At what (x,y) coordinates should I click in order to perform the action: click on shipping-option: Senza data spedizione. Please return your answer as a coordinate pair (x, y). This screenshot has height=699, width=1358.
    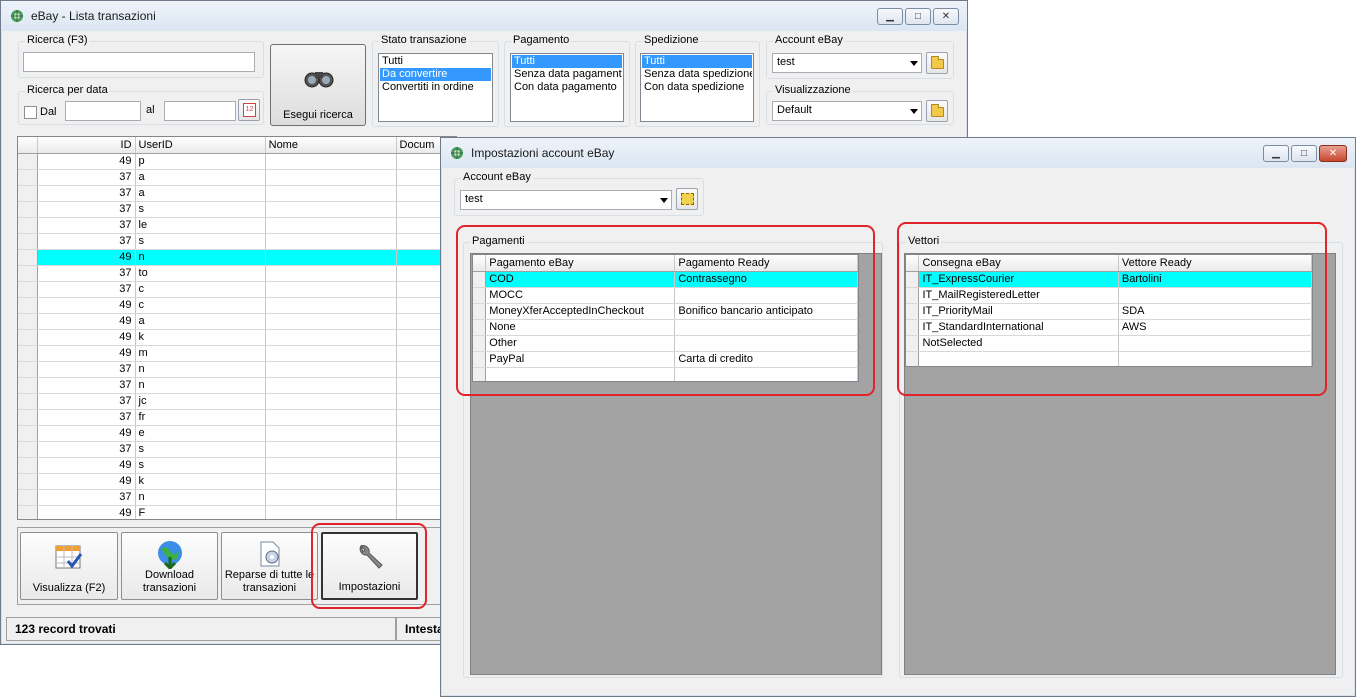
    Looking at the image, I should click on (697, 74).